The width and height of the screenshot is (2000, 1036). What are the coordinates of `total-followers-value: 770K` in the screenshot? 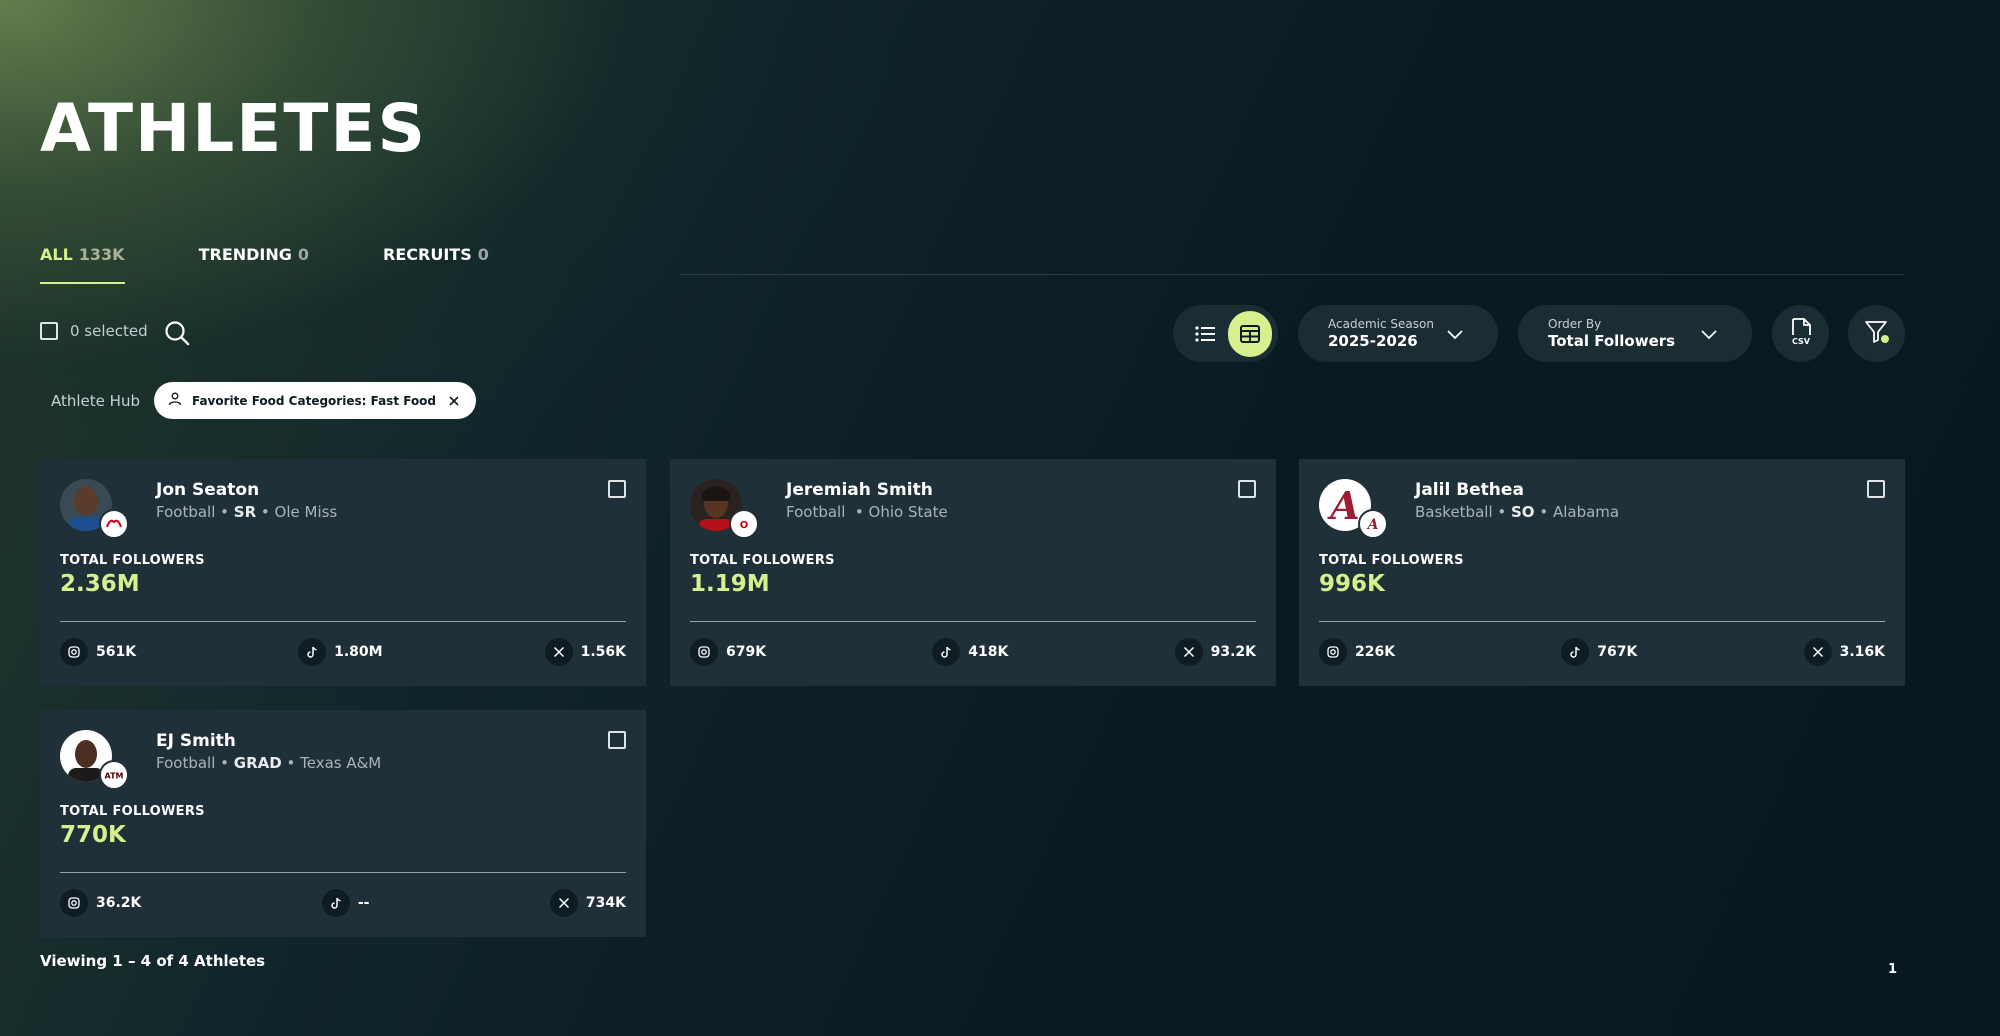 It's located at (93, 835).